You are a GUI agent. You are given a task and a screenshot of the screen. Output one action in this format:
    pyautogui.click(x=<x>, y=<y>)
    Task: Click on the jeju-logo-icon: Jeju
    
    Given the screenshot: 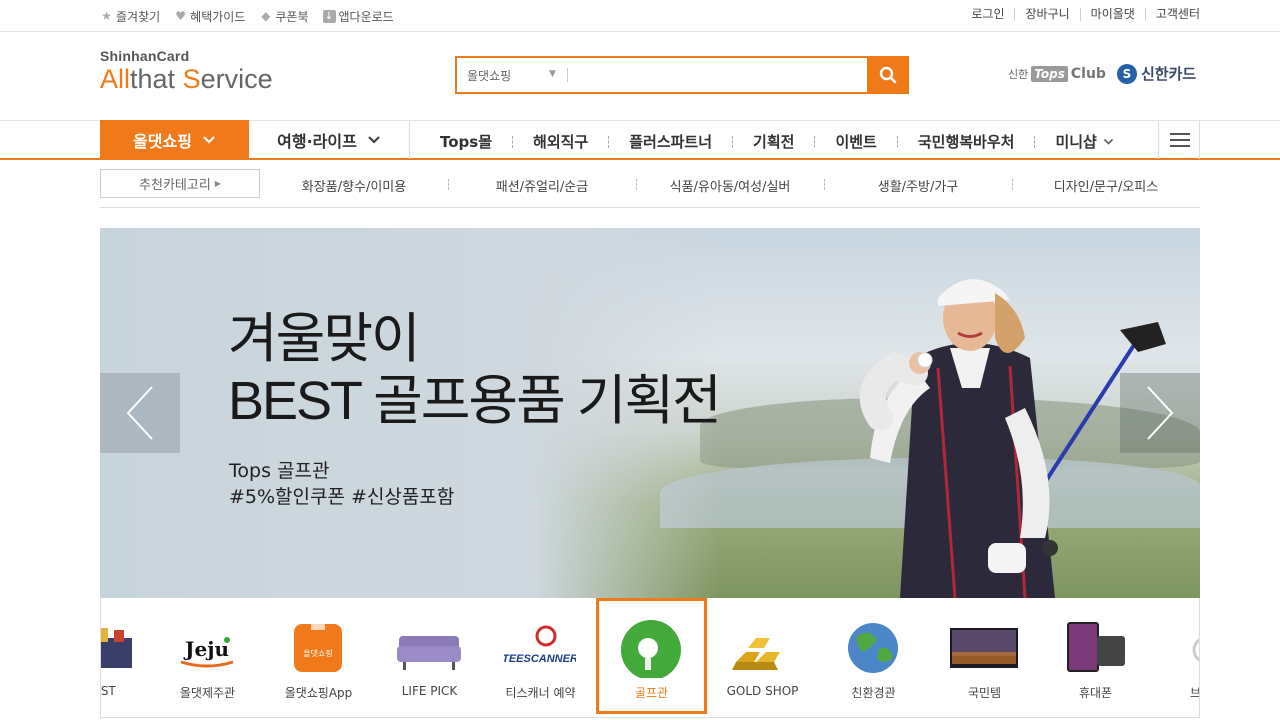 What is the action you would take?
    pyautogui.click(x=207, y=652)
    